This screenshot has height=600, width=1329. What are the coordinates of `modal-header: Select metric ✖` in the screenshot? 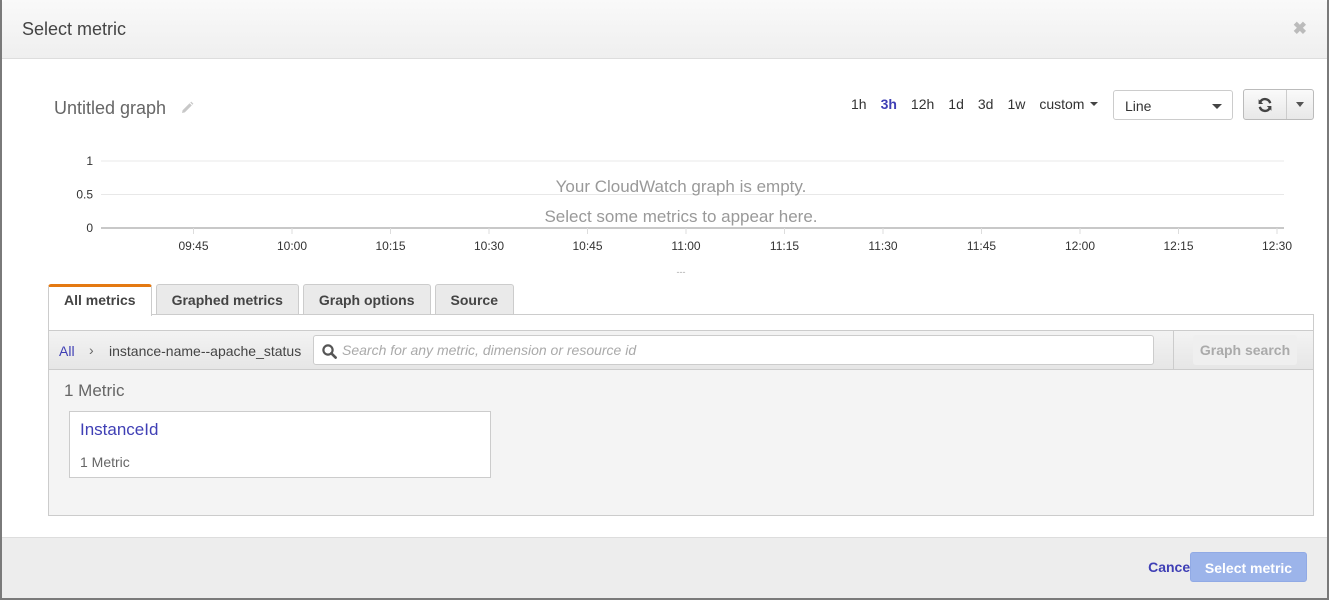 It's located at (664, 29).